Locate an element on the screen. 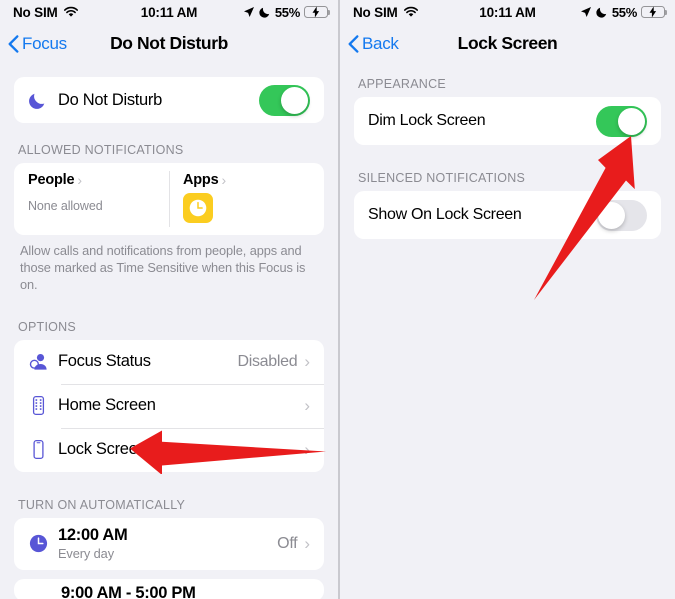 Image resolution: width=675 pixels, height=599 pixels. show-on-lock-screen-label: Show On Lock Screen is located at coordinates (445, 214).